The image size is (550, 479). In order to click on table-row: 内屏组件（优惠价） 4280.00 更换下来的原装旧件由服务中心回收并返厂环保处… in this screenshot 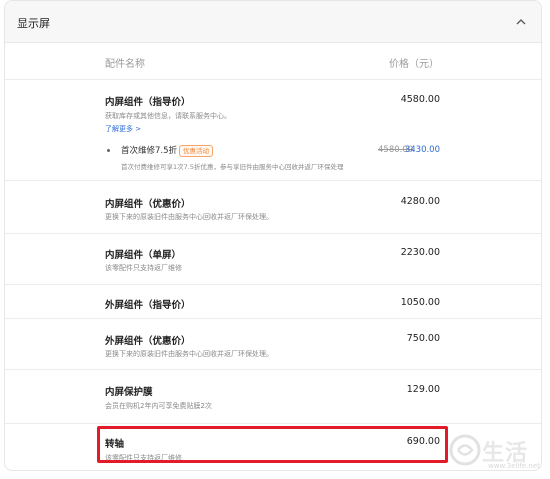, I will do `click(273, 207)`.